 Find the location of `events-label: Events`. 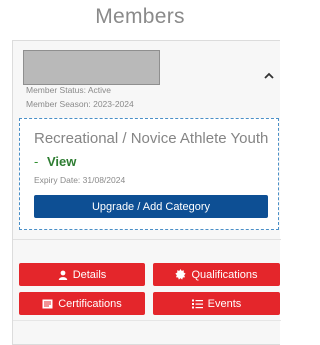

events-label: Events is located at coordinates (224, 303).